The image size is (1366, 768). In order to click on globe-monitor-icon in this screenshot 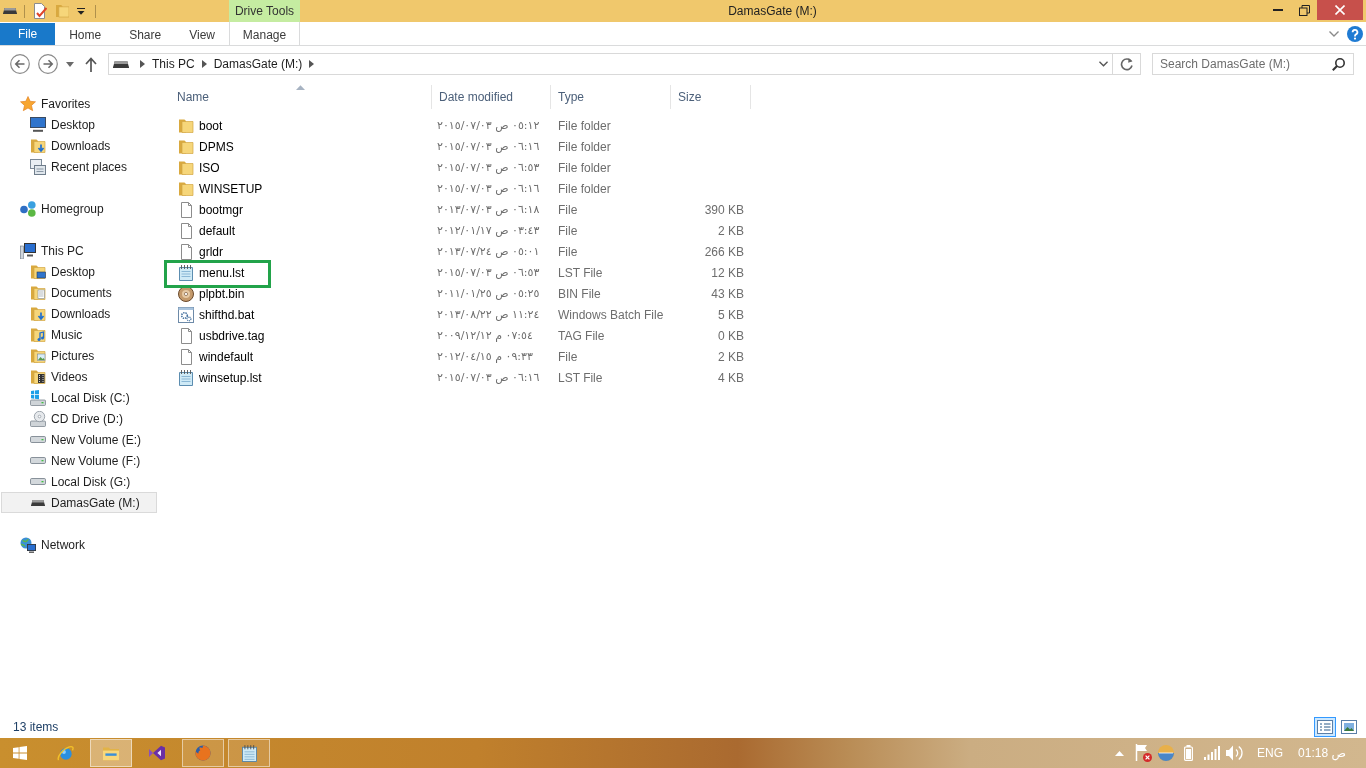, I will do `click(28, 544)`.